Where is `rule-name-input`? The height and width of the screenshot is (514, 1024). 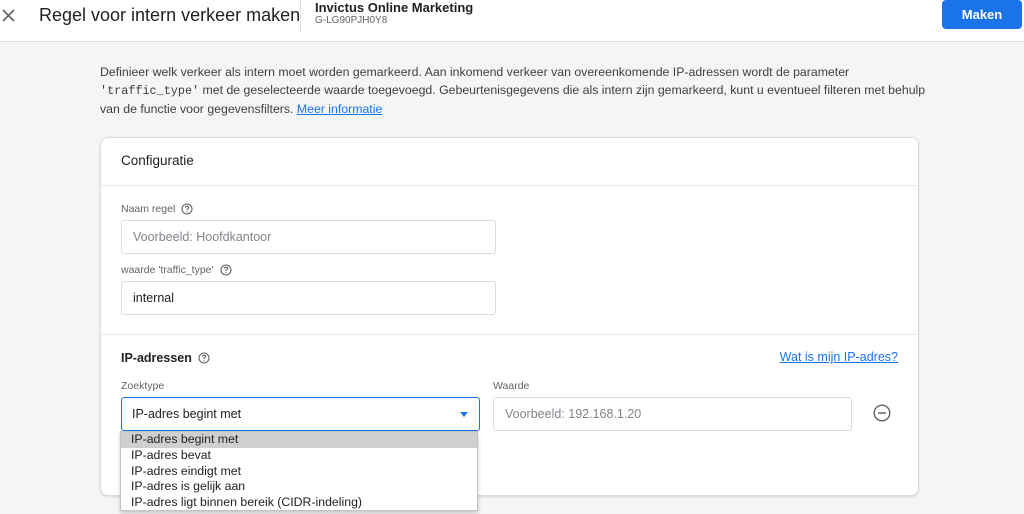 rule-name-input is located at coordinates (308, 237).